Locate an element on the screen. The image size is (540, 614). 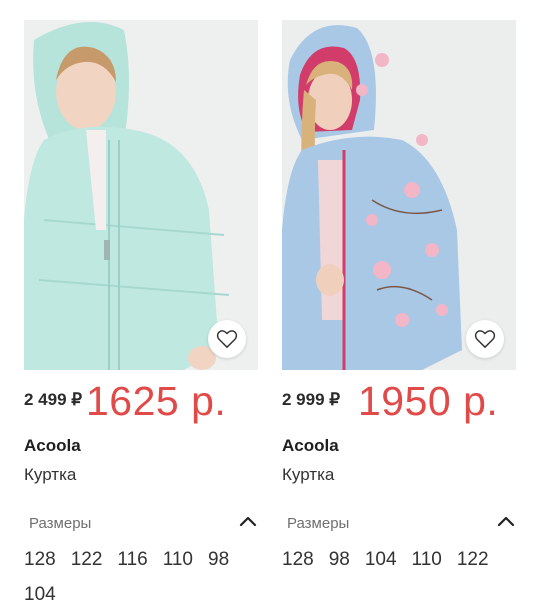
sale-price: 1625 р. is located at coordinates (156, 401).